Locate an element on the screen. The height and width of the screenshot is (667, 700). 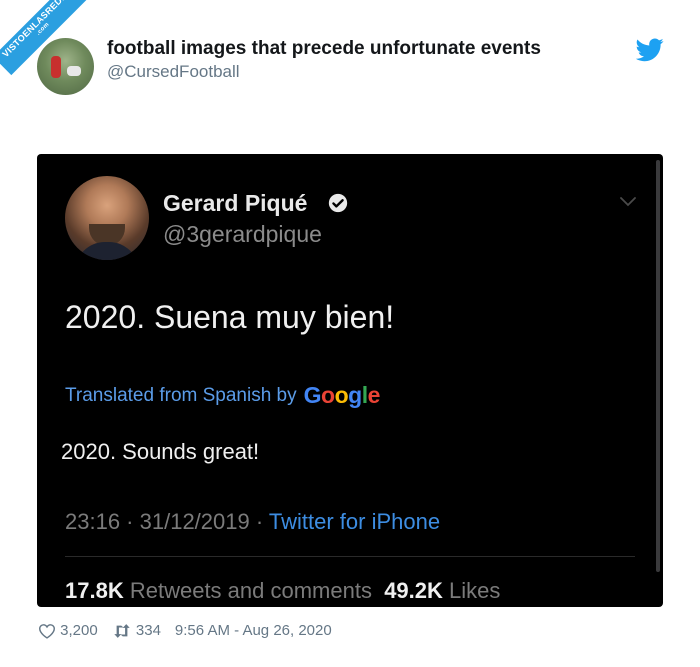
translated-label: Translated from Spanish by is located at coordinates (181, 395).